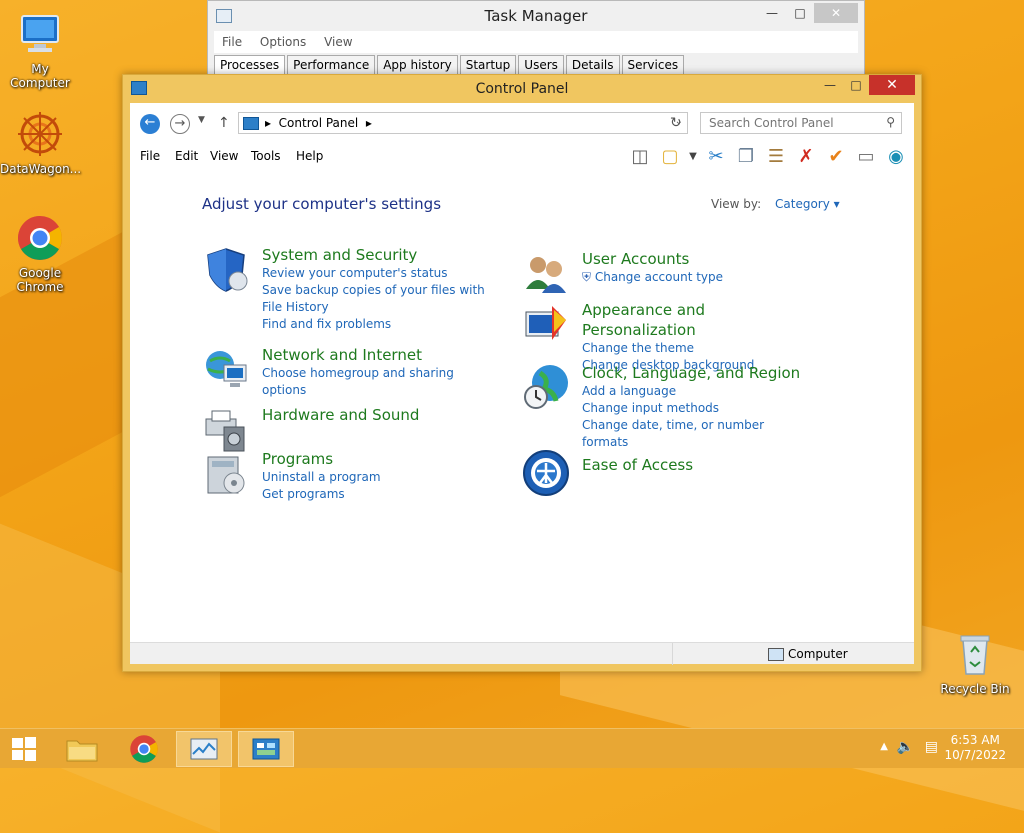 The width and height of the screenshot is (1024, 833). I want to click on cut-icon: ✂, so click(716, 157).